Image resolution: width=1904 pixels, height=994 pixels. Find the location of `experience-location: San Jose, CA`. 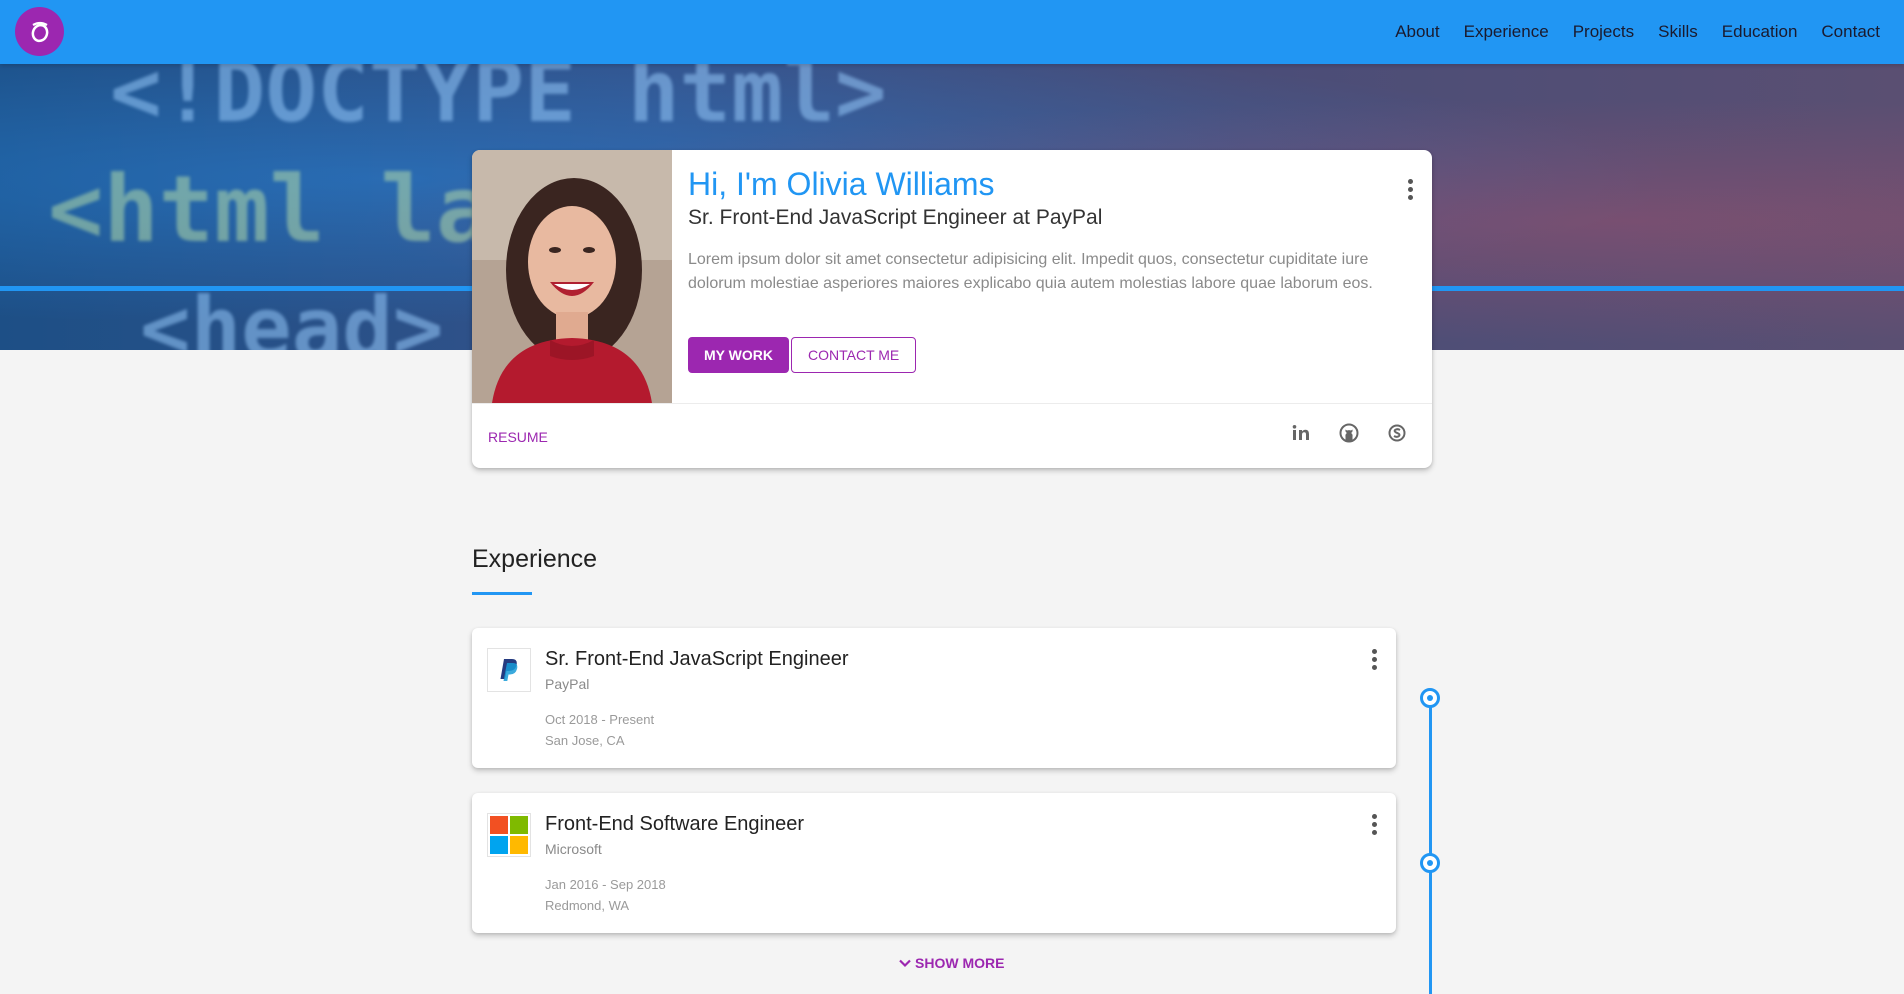

experience-location: San Jose, CA is located at coordinates (585, 740).